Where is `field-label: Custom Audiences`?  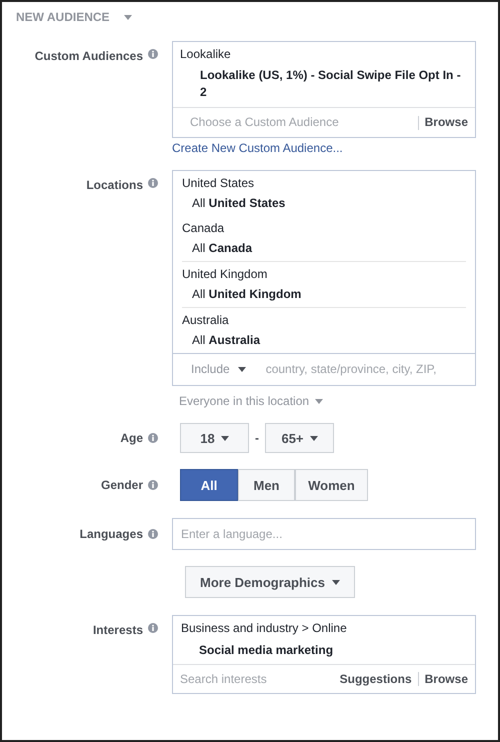
field-label: Custom Audiences is located at coordinates (88, 56).